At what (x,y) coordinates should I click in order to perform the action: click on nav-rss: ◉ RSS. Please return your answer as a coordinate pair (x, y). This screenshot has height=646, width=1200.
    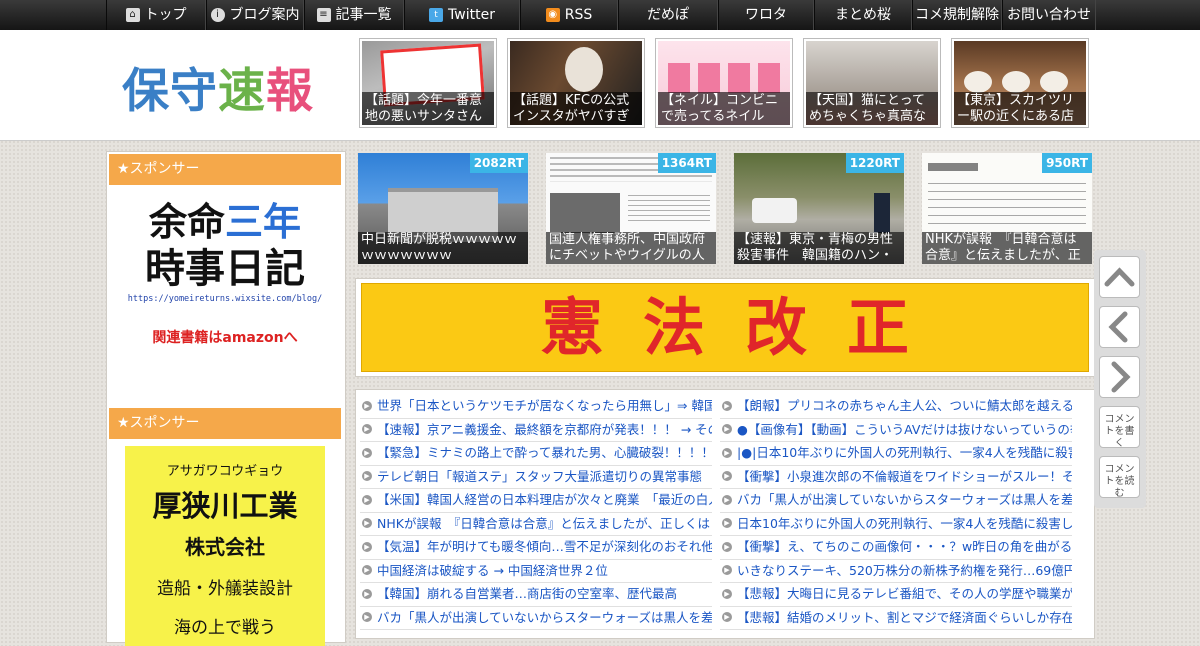
    Looking at the image, I should click on (569, 15).